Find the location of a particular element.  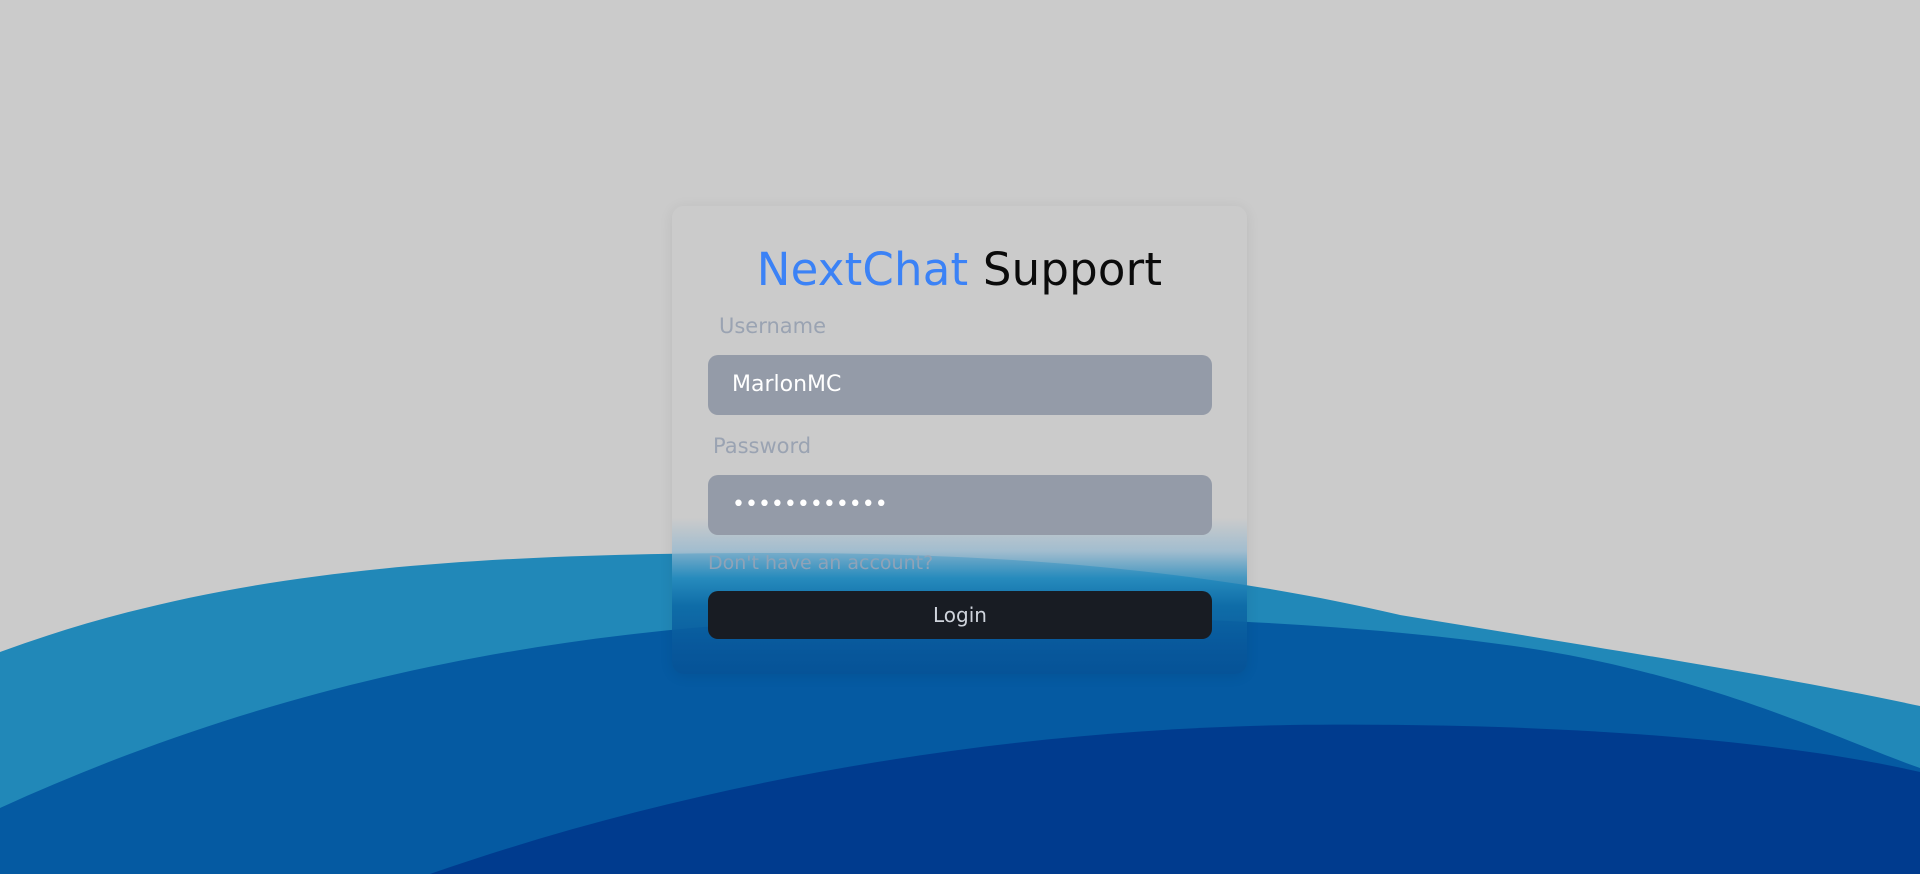

title-brand: NextChat is located at coordinates (862, 269).